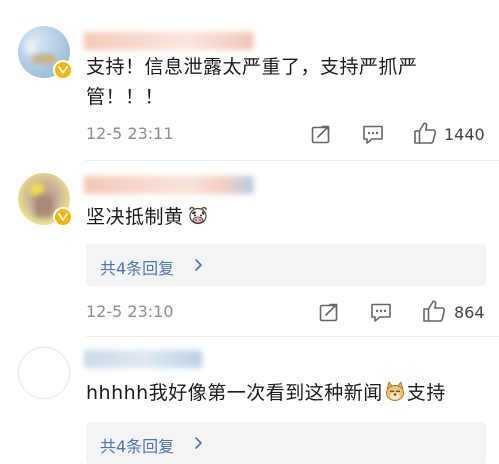 Image resolution: width=499 pixels, height=464 pixels. Describe the element at coordinates (135, 217) in the screenshot. I see `comment-text-main: 坚决抵制黄` at that location.